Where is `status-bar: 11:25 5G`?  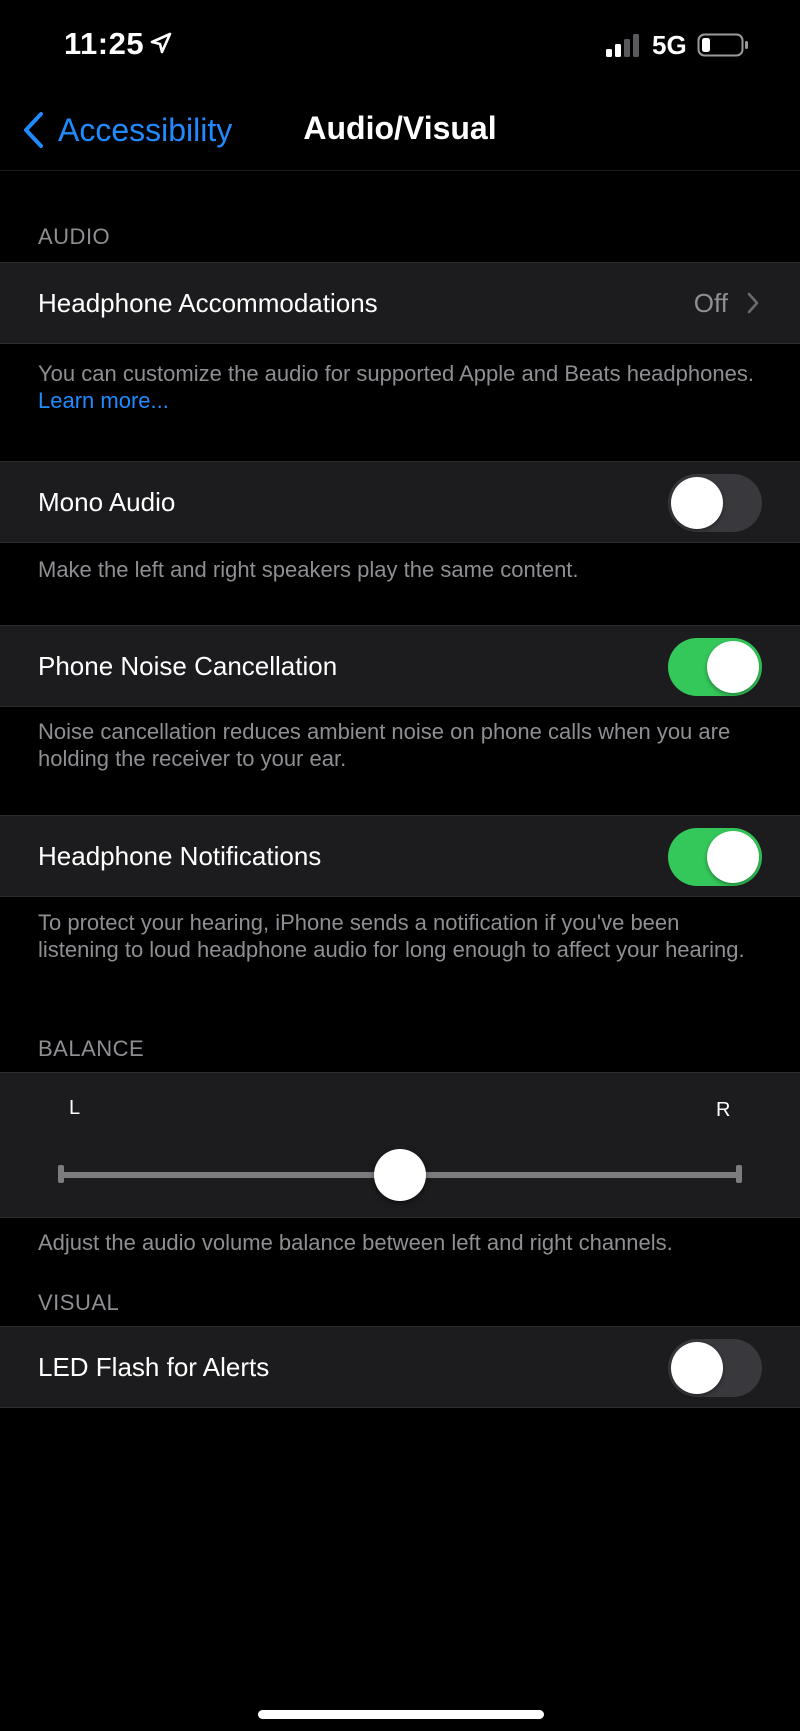 status-bar: 11:25 5G is located at coordinates (400, 45).